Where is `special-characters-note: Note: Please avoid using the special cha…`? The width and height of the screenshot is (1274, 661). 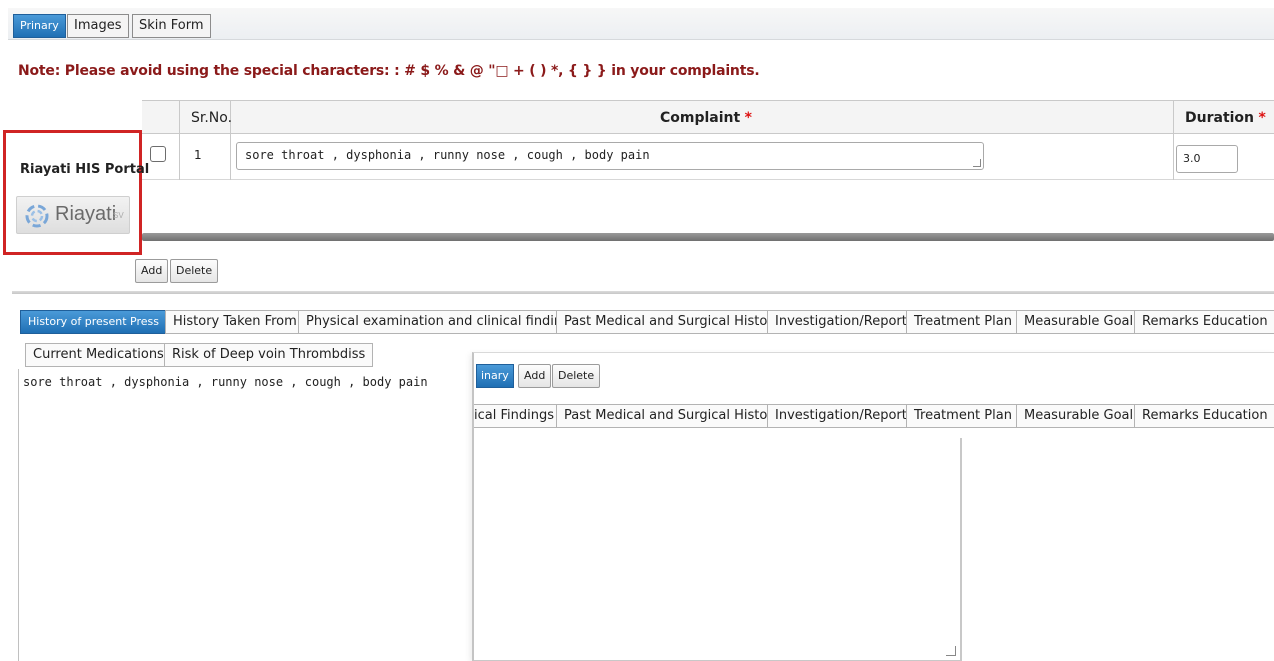
special-characters-note: Note: Please avoid using the special cha… is located at coordinates (389, 71).